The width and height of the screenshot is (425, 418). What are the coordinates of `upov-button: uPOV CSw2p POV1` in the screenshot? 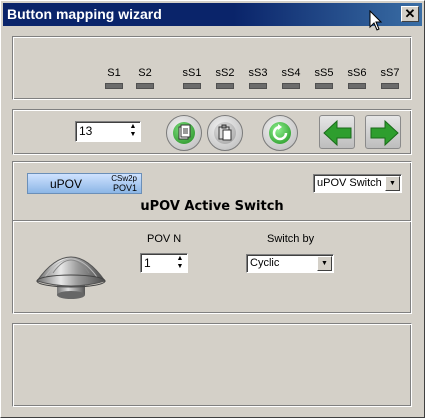 It's located at (84, 183).